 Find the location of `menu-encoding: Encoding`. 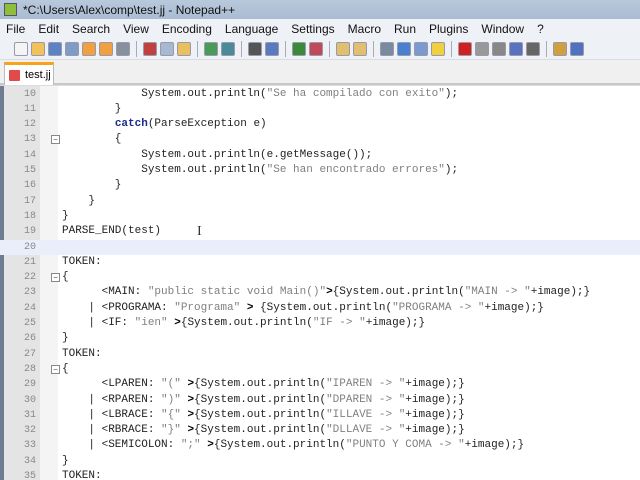

menu-encoding: Encoding is located at coordinates (187, 29).